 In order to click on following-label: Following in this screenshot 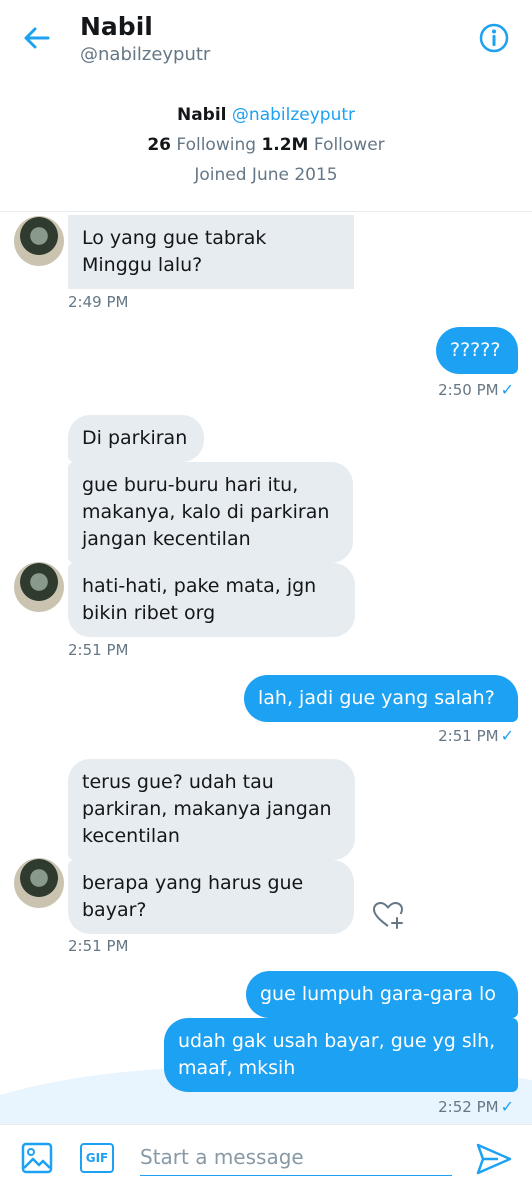, I will do `click(216, 145)`.